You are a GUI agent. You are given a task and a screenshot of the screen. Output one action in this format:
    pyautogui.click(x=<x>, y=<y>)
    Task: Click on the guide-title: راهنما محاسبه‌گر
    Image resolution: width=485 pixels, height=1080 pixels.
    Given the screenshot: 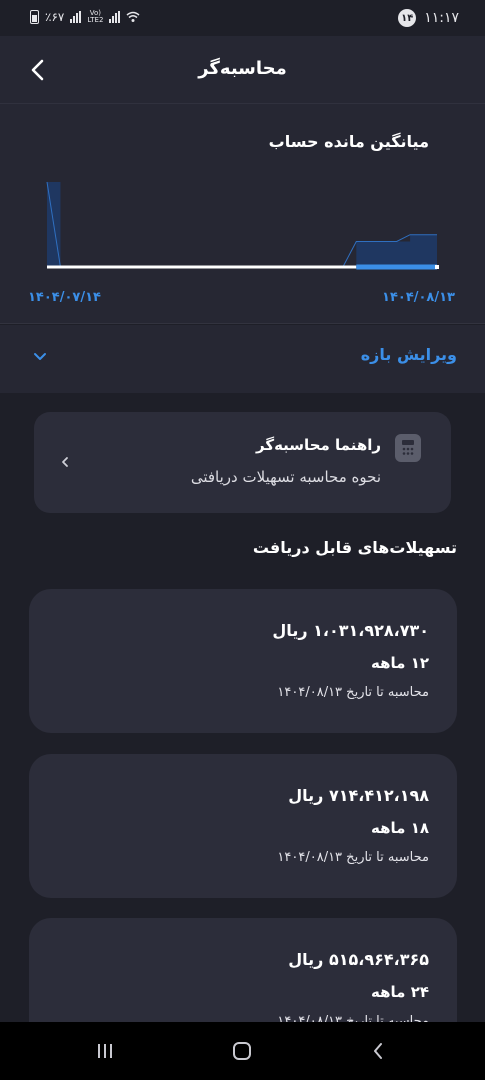 What is the action you would take?
    pyautogui.click(x=318, y=445)
    